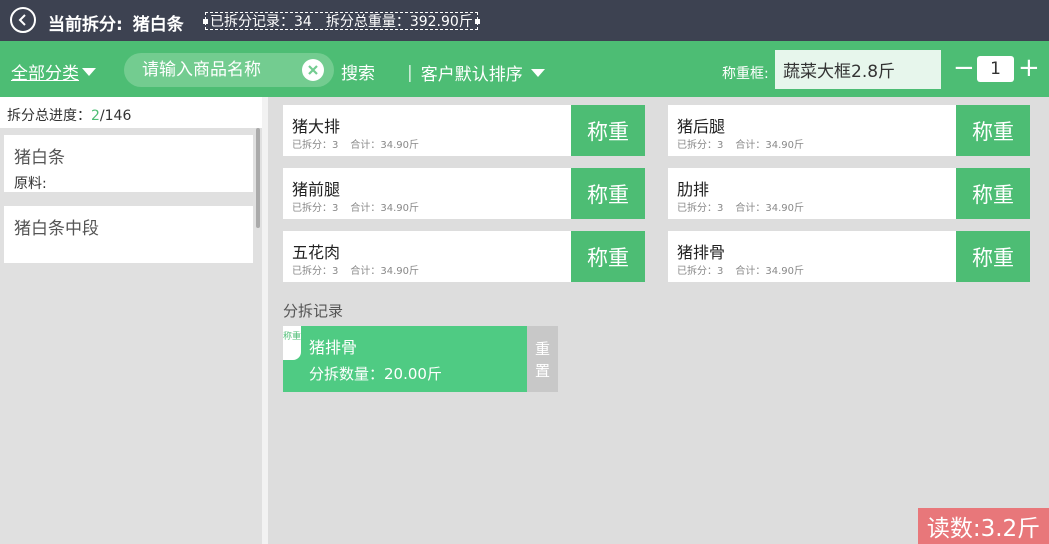 The height and width of the screenshot is (544, 1049). I want to click on product-name: 五花肉, so click(316, 252).